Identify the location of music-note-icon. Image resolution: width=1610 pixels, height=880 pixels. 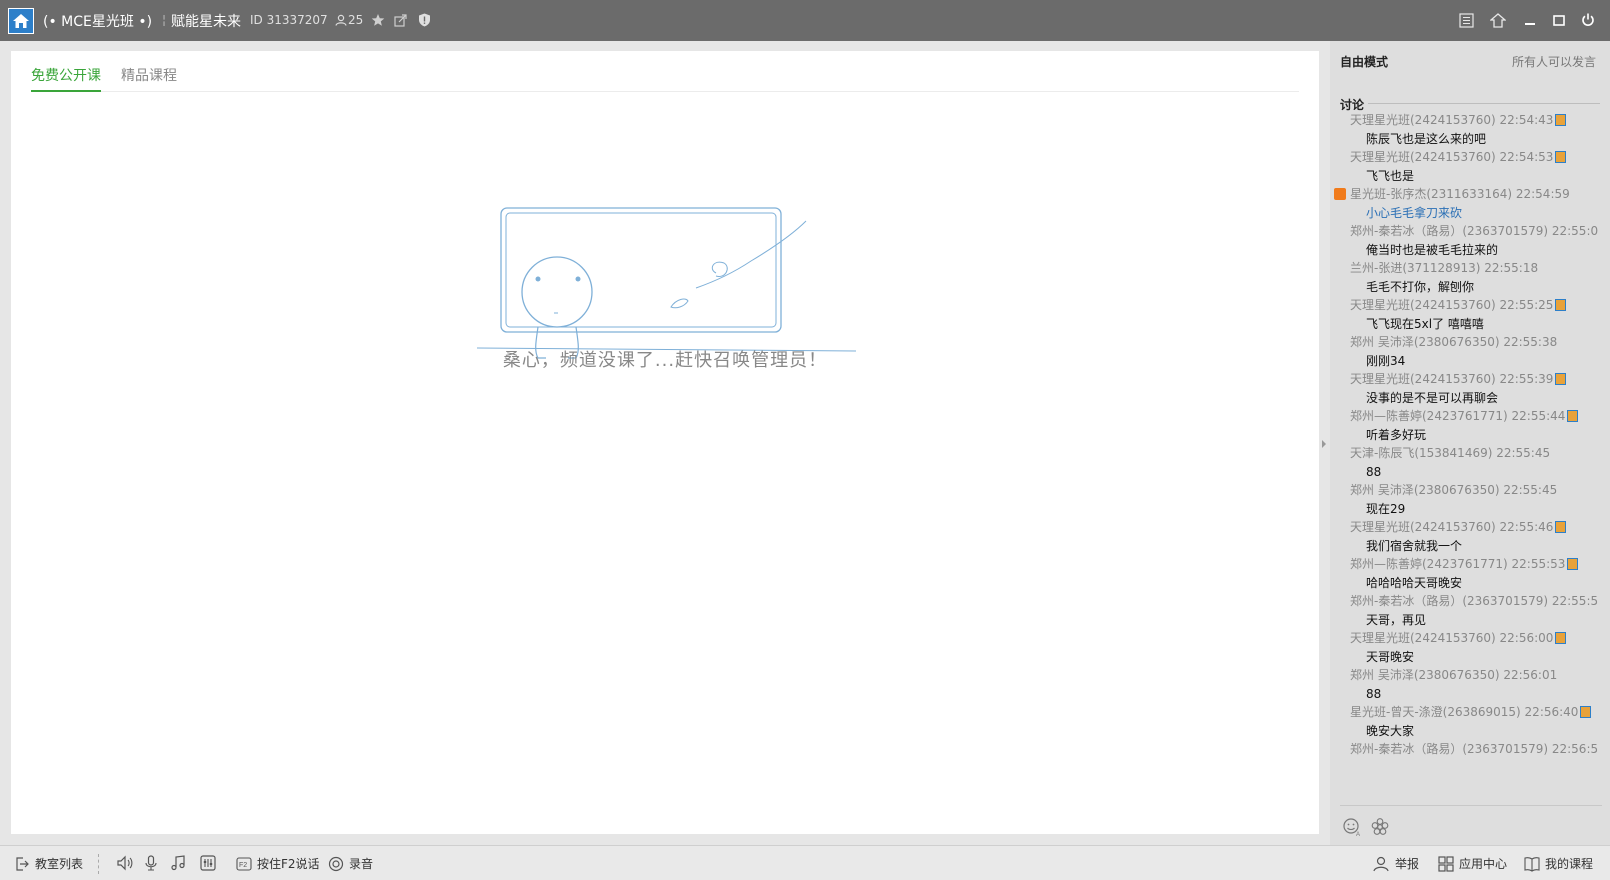
(178, 863).